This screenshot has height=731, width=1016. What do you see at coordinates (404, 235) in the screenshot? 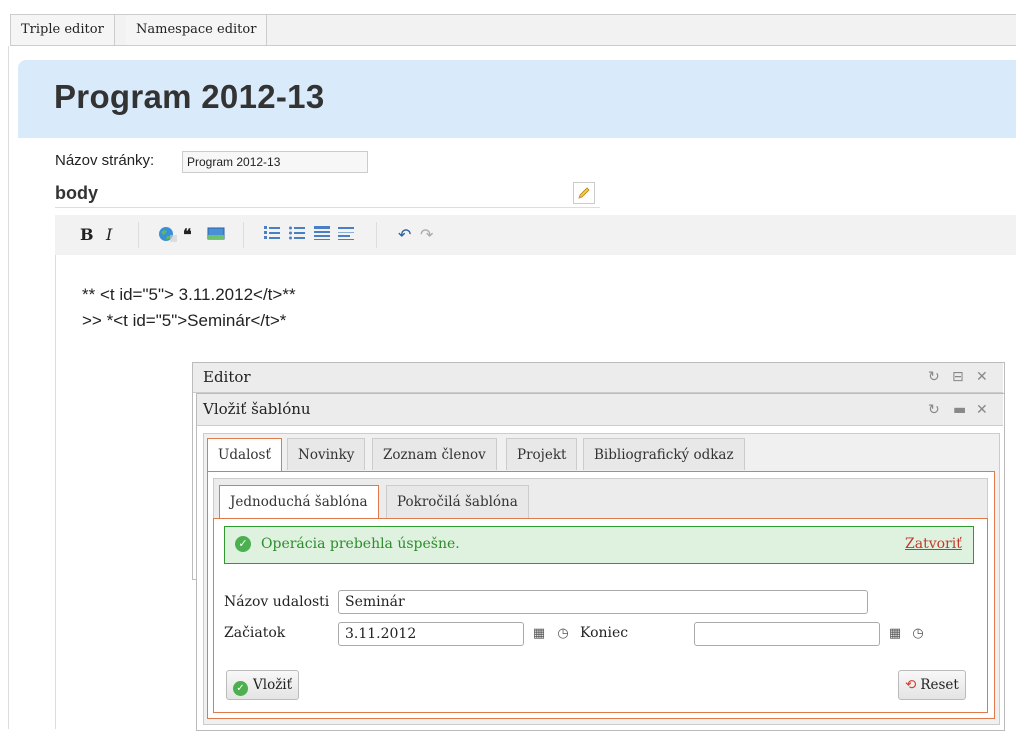
I see `undo-icon: ↶` at bounding box center [404, 235].